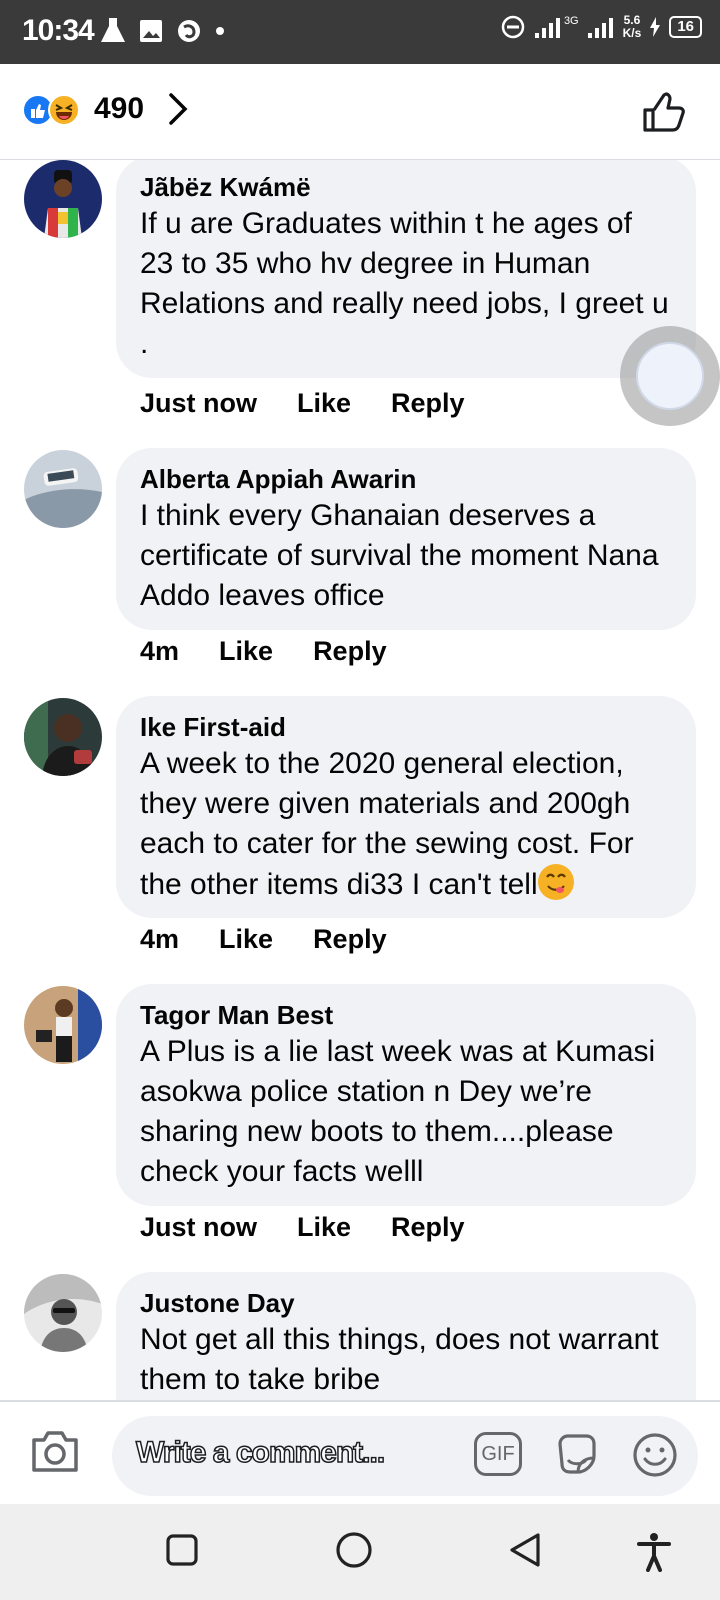 Image resolution: width=720 pixels, height=1600 pixels. I want to click on status-bar: 10:34 3G 5.6 K/s 16, so click(360, 32).